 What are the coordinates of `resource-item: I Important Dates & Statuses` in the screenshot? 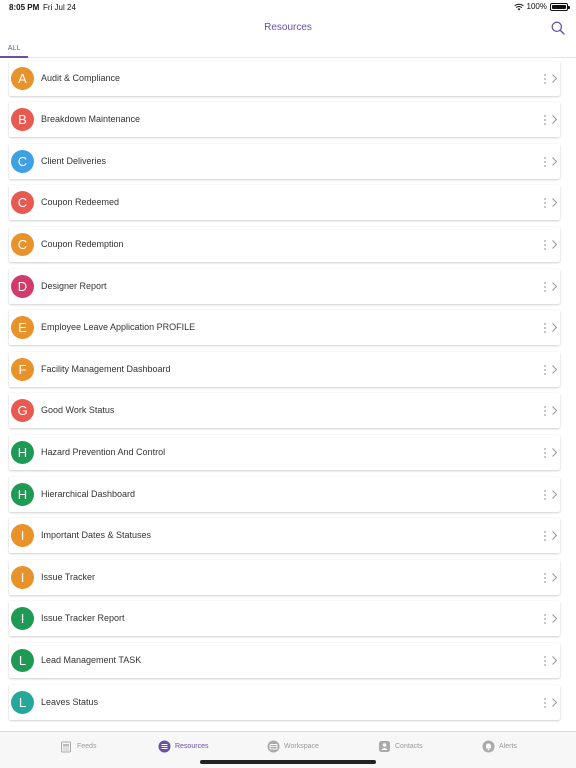 It's located at (284, 536).